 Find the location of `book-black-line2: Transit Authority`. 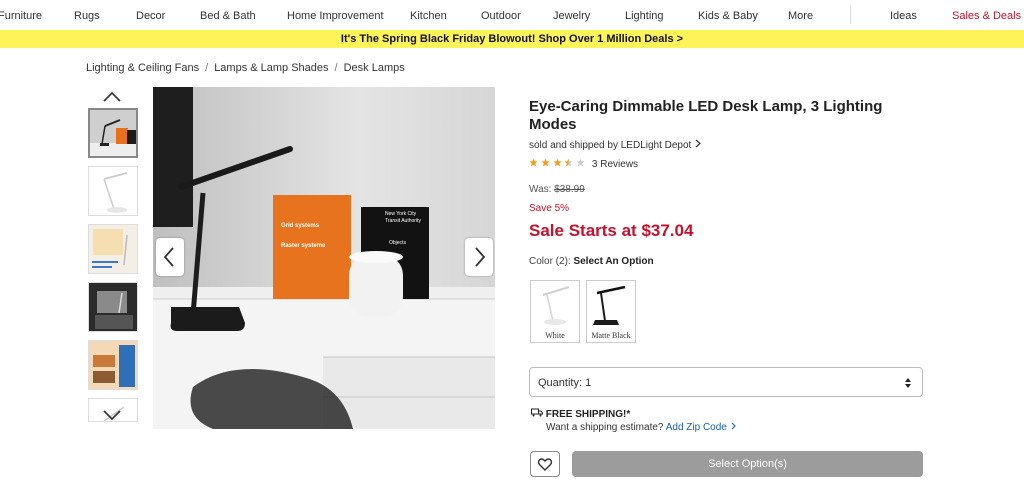

book-black-line2: Transit Authority is located at coordinates (403, 221).